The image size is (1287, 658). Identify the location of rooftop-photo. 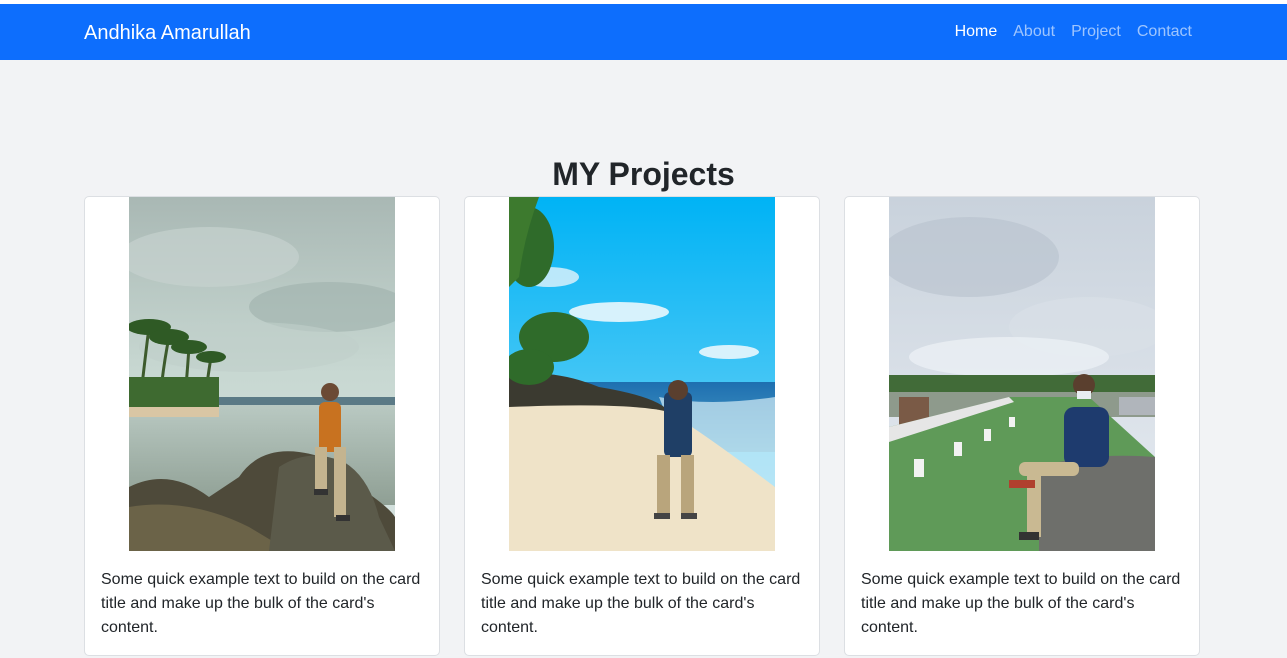
(1022, 374).